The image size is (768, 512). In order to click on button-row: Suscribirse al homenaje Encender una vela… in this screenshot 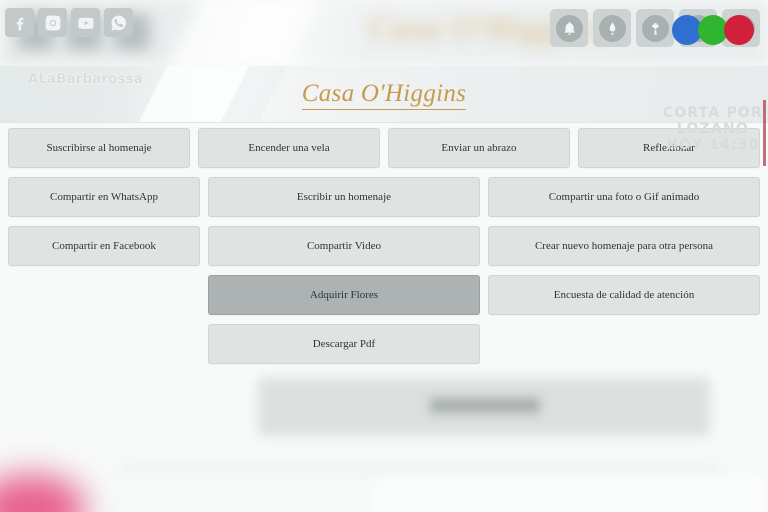, I will do `click(384, 148)`.